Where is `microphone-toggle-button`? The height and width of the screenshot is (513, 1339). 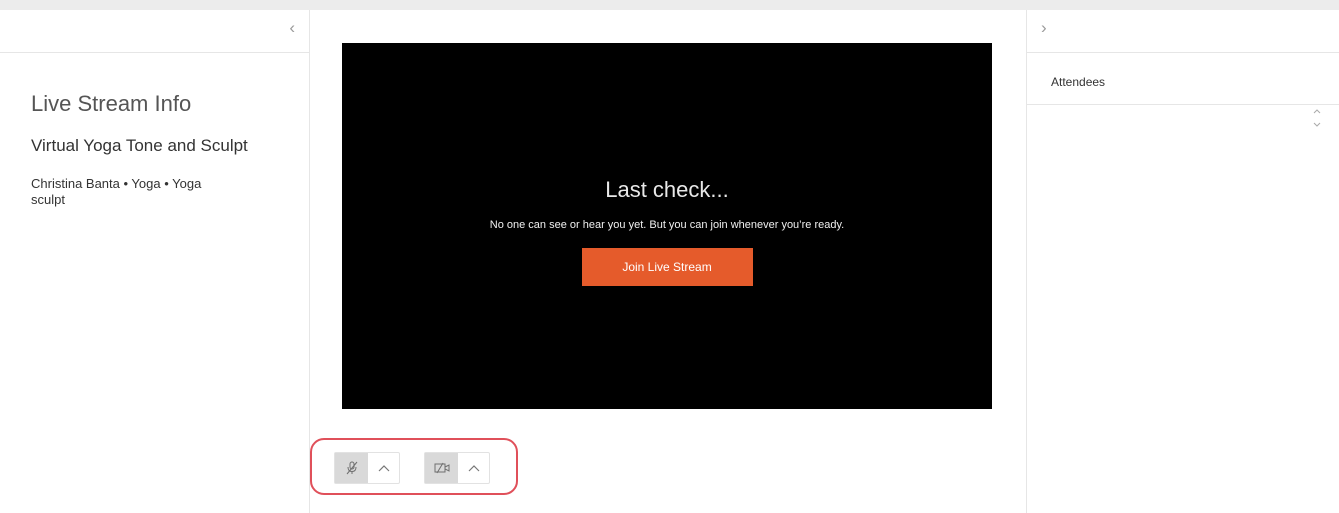 microphone-toggle-button is located at coordinates (351, 468).